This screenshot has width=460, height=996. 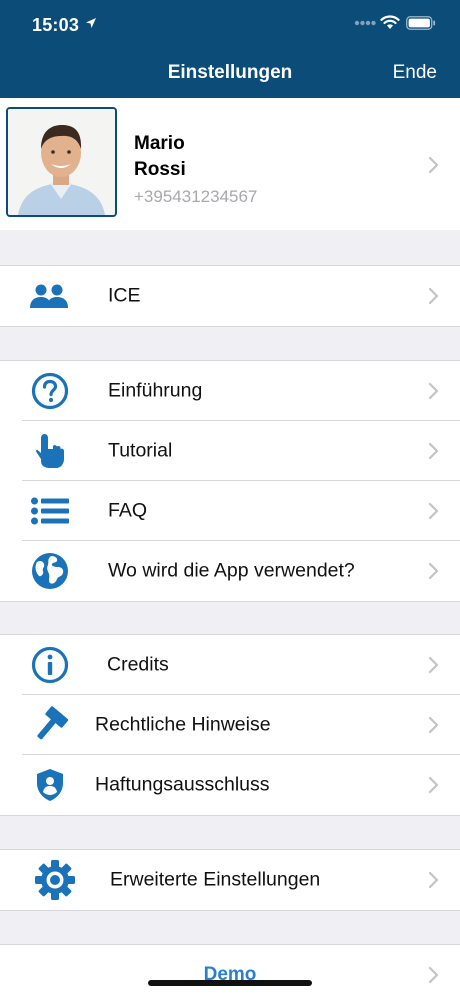 I want to click on settings-row-label: Credits, so click(x=138, y=664).